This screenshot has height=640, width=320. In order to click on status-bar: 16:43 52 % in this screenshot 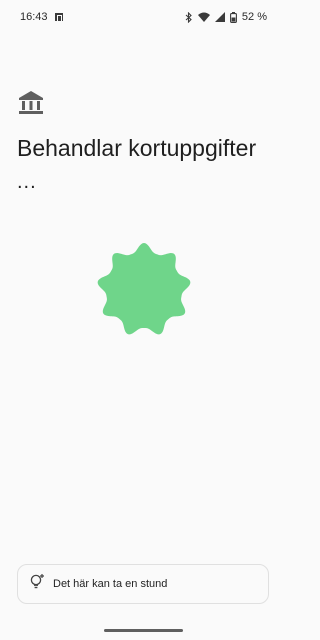, I will do `click(143, 17)`.